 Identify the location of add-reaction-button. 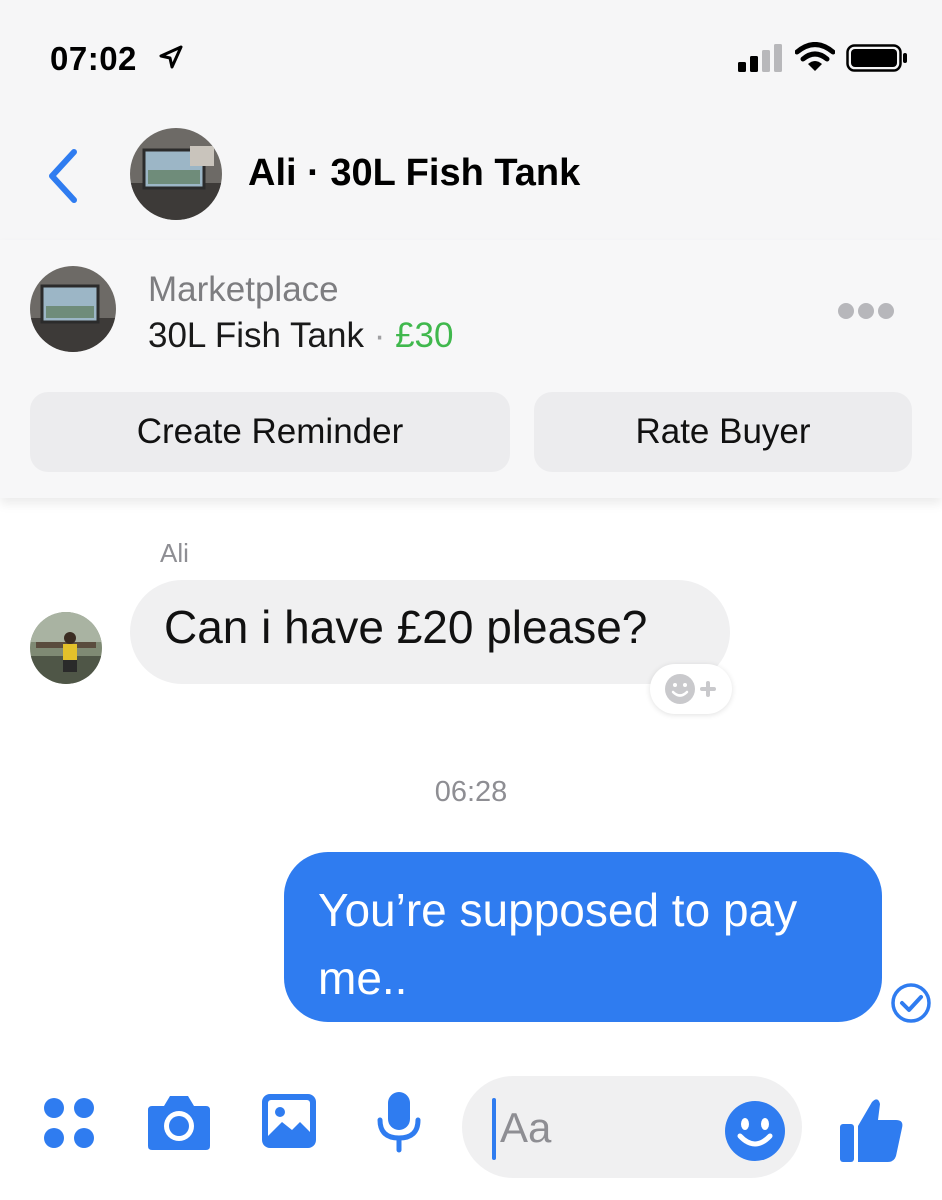
(691, 689).